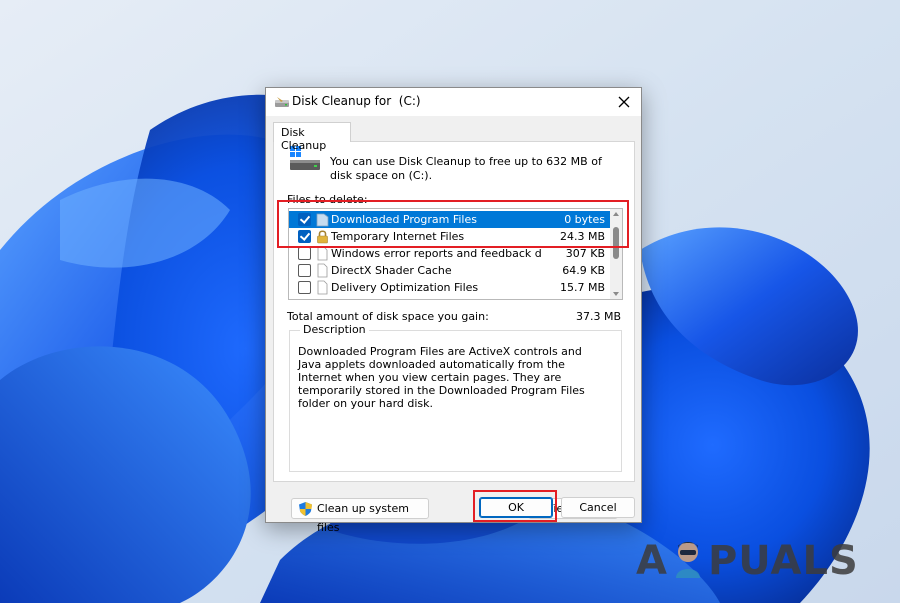  Describe the element at coordinates (688, 558) in the screenshot. I see `mascot-icon` at that location.